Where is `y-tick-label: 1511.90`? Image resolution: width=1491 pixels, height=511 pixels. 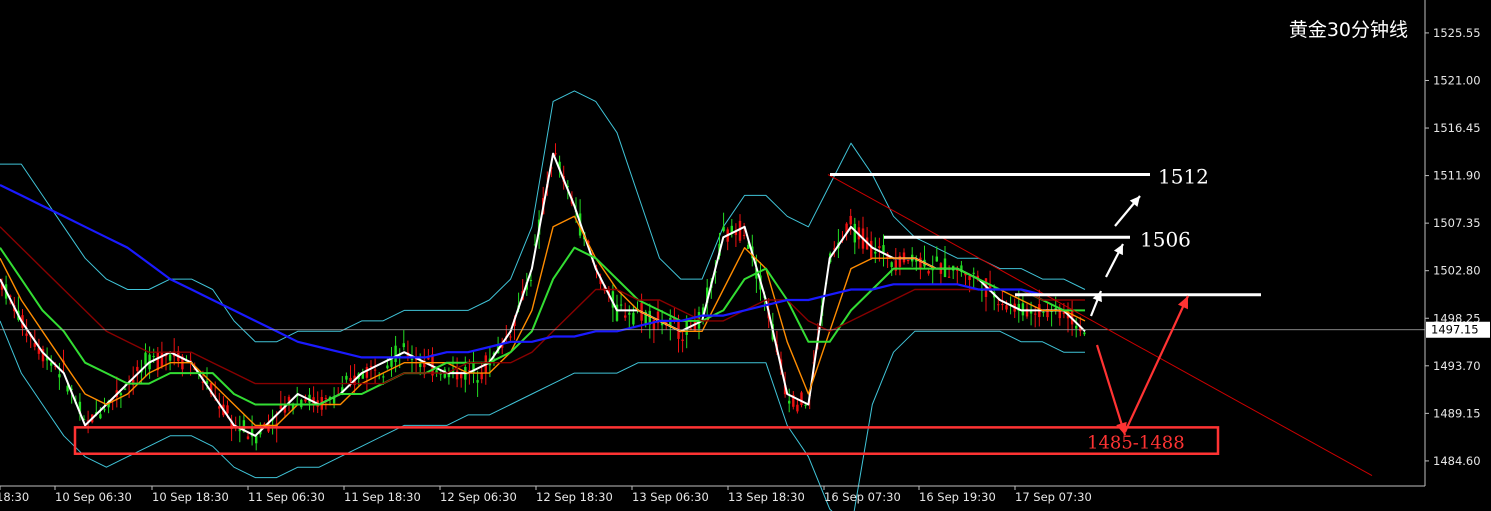 y-tick-label: 1511.90 is located at coordinates (1457, 176).